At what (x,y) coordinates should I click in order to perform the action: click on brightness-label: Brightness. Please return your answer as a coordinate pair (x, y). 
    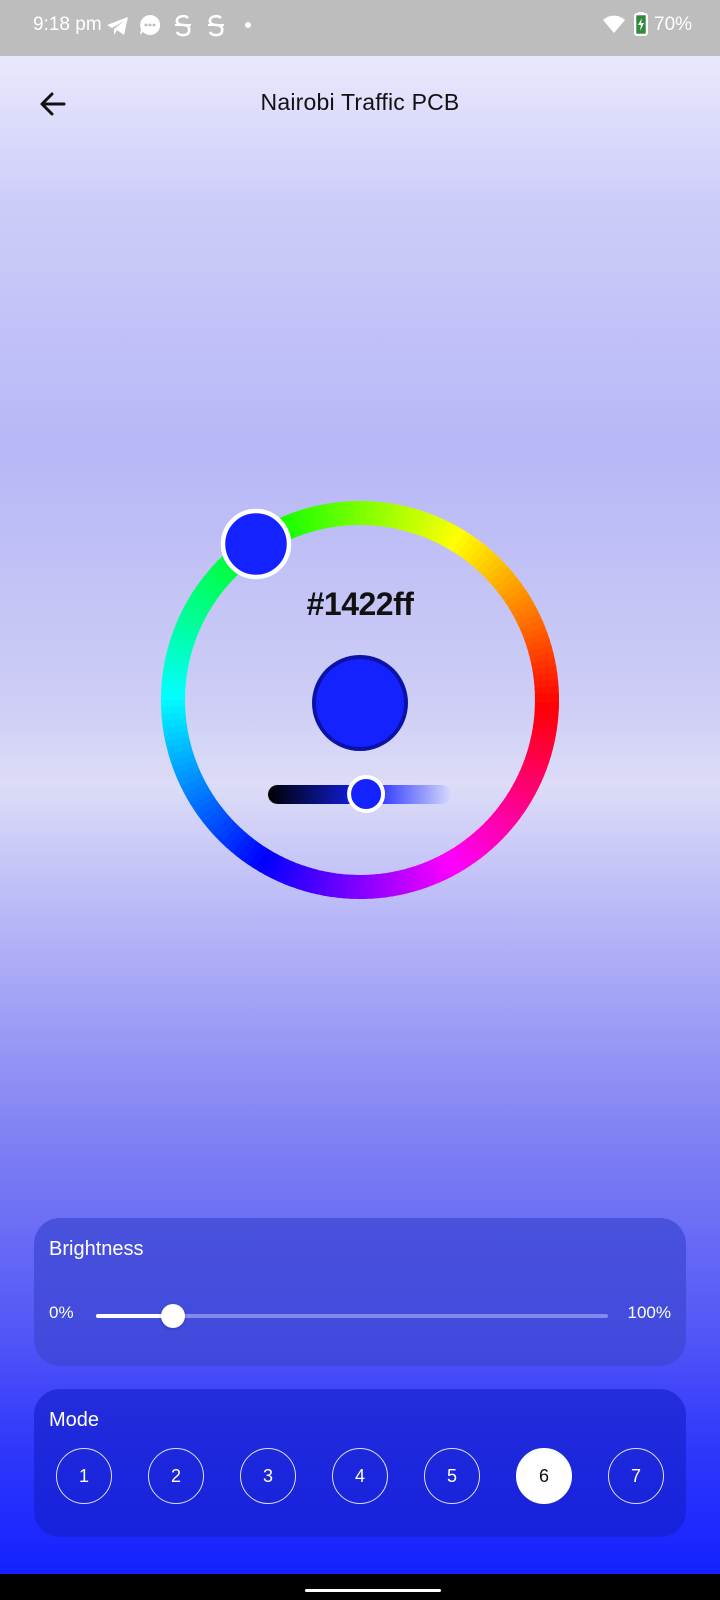
    Looking at the image, I should click on (96, 1249).